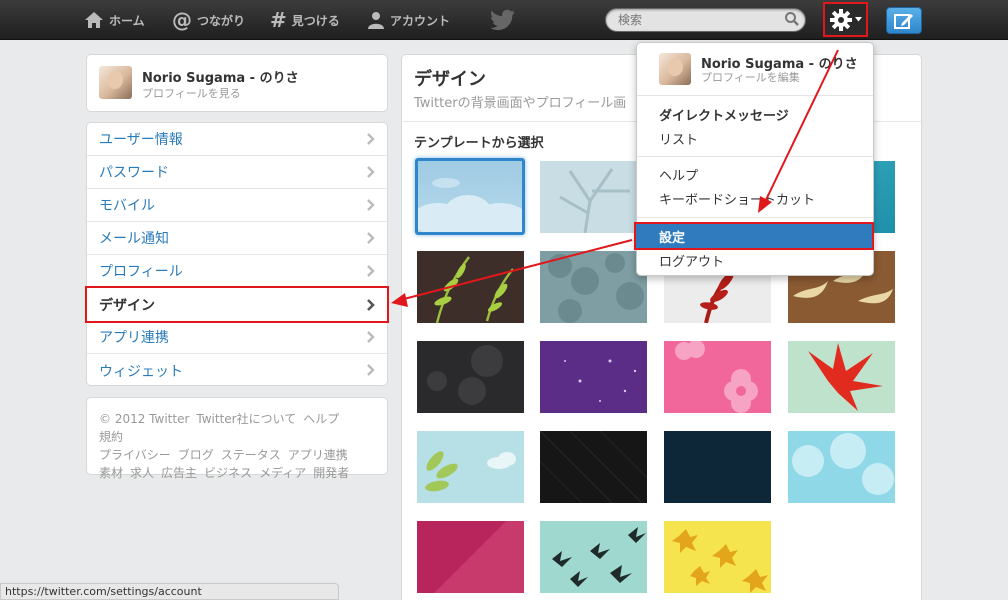  What do you see at coordinates (840, 19) in the screenshot?
I see `gear-icon` at bounding box center [840, 19].